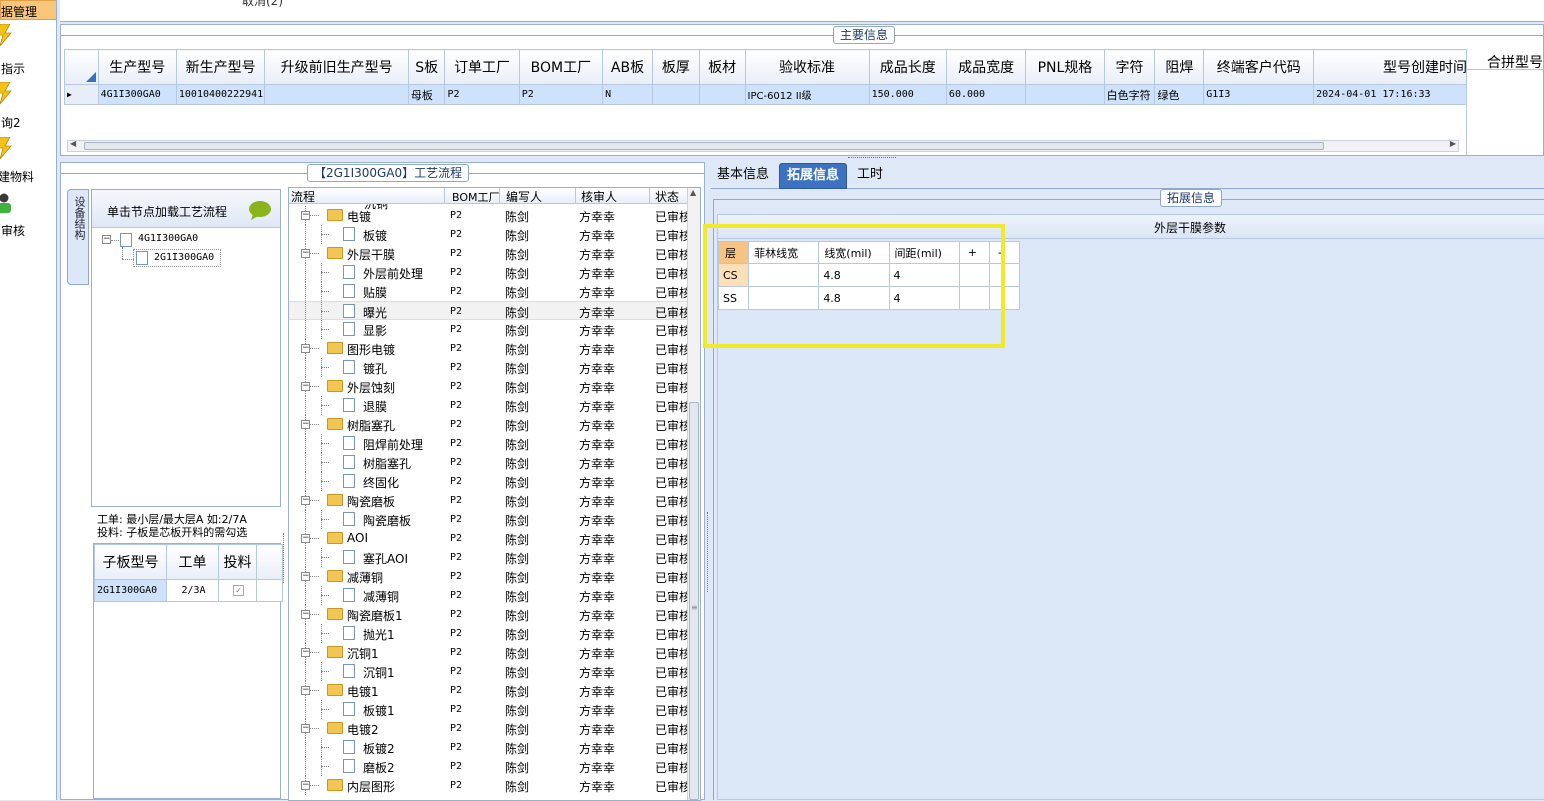  What do you see at coordinates (1179, 94) in the screenshot?
I see `table-cell: 绿色` at bounding box center [1179, 94].